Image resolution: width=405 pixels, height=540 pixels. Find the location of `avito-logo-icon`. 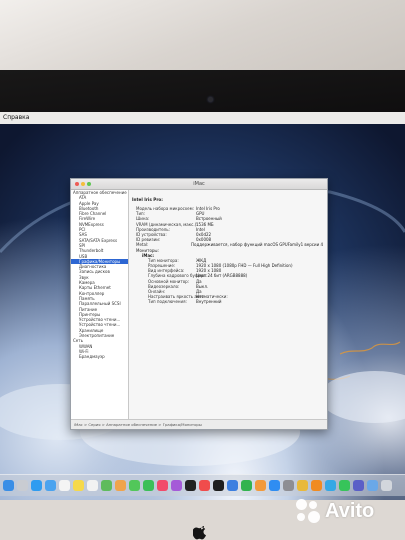

avito-logo-icon is located at coordinates (309, 511).